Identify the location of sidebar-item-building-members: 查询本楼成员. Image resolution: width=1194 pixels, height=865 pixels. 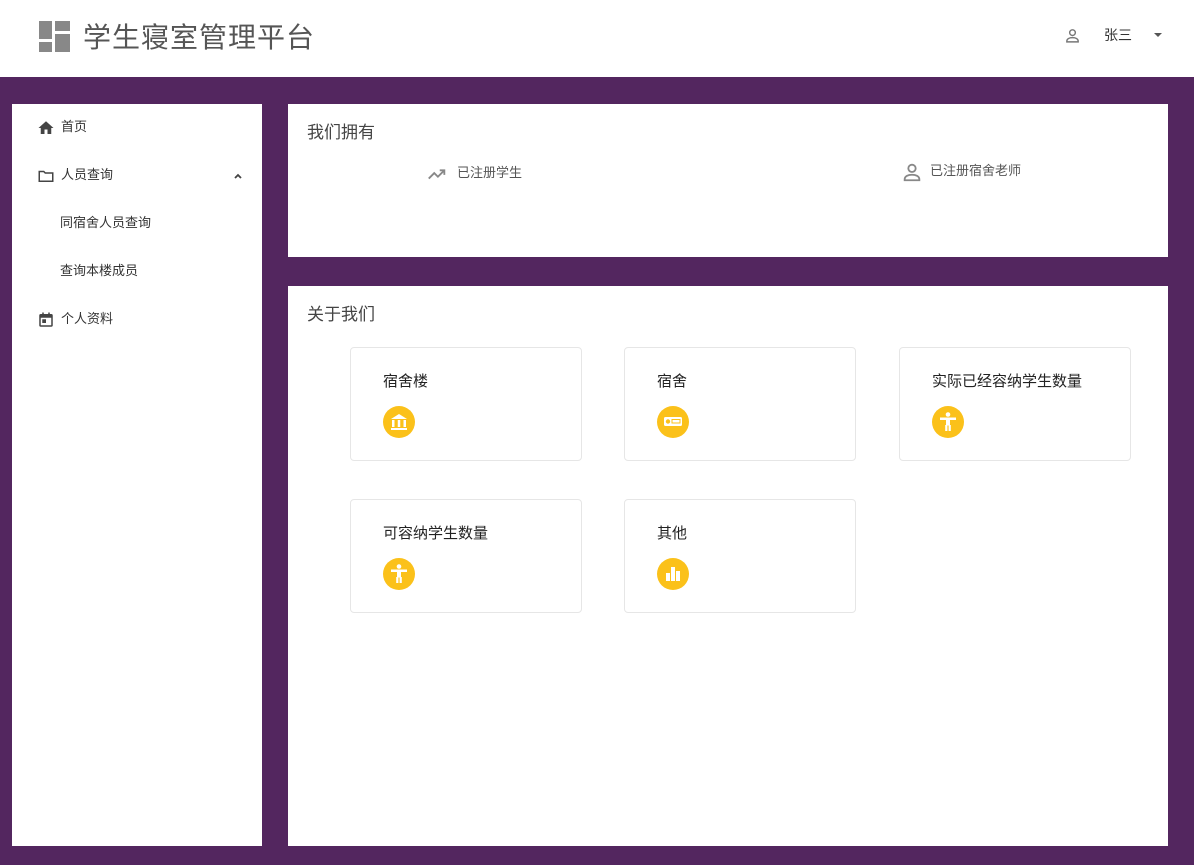
(137, 272).